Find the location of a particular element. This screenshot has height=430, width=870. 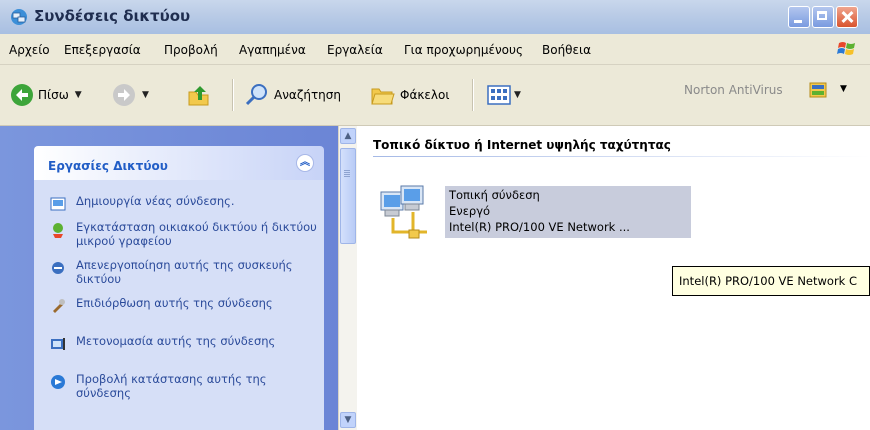

views-button: ▼ is located at coordinates (503, 95).